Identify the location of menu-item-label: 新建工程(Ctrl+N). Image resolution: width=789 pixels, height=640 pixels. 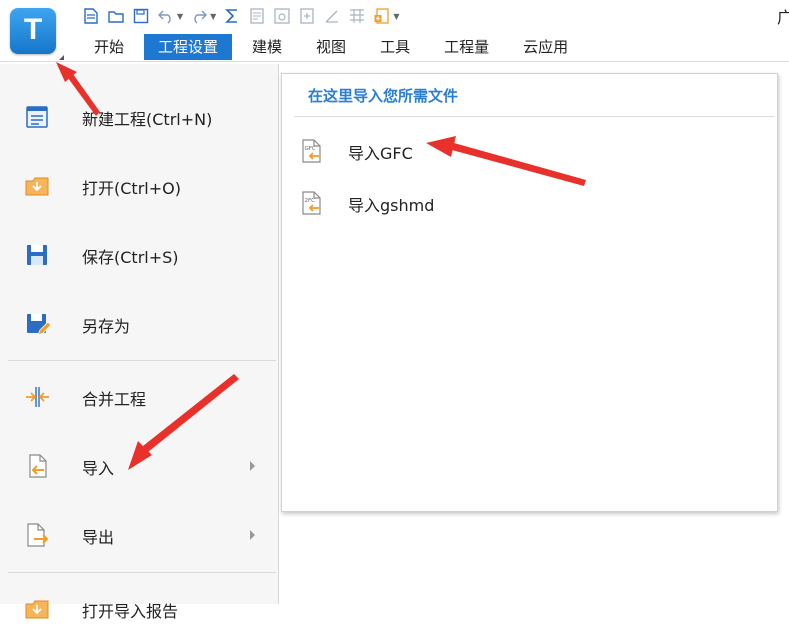
(147, 119).